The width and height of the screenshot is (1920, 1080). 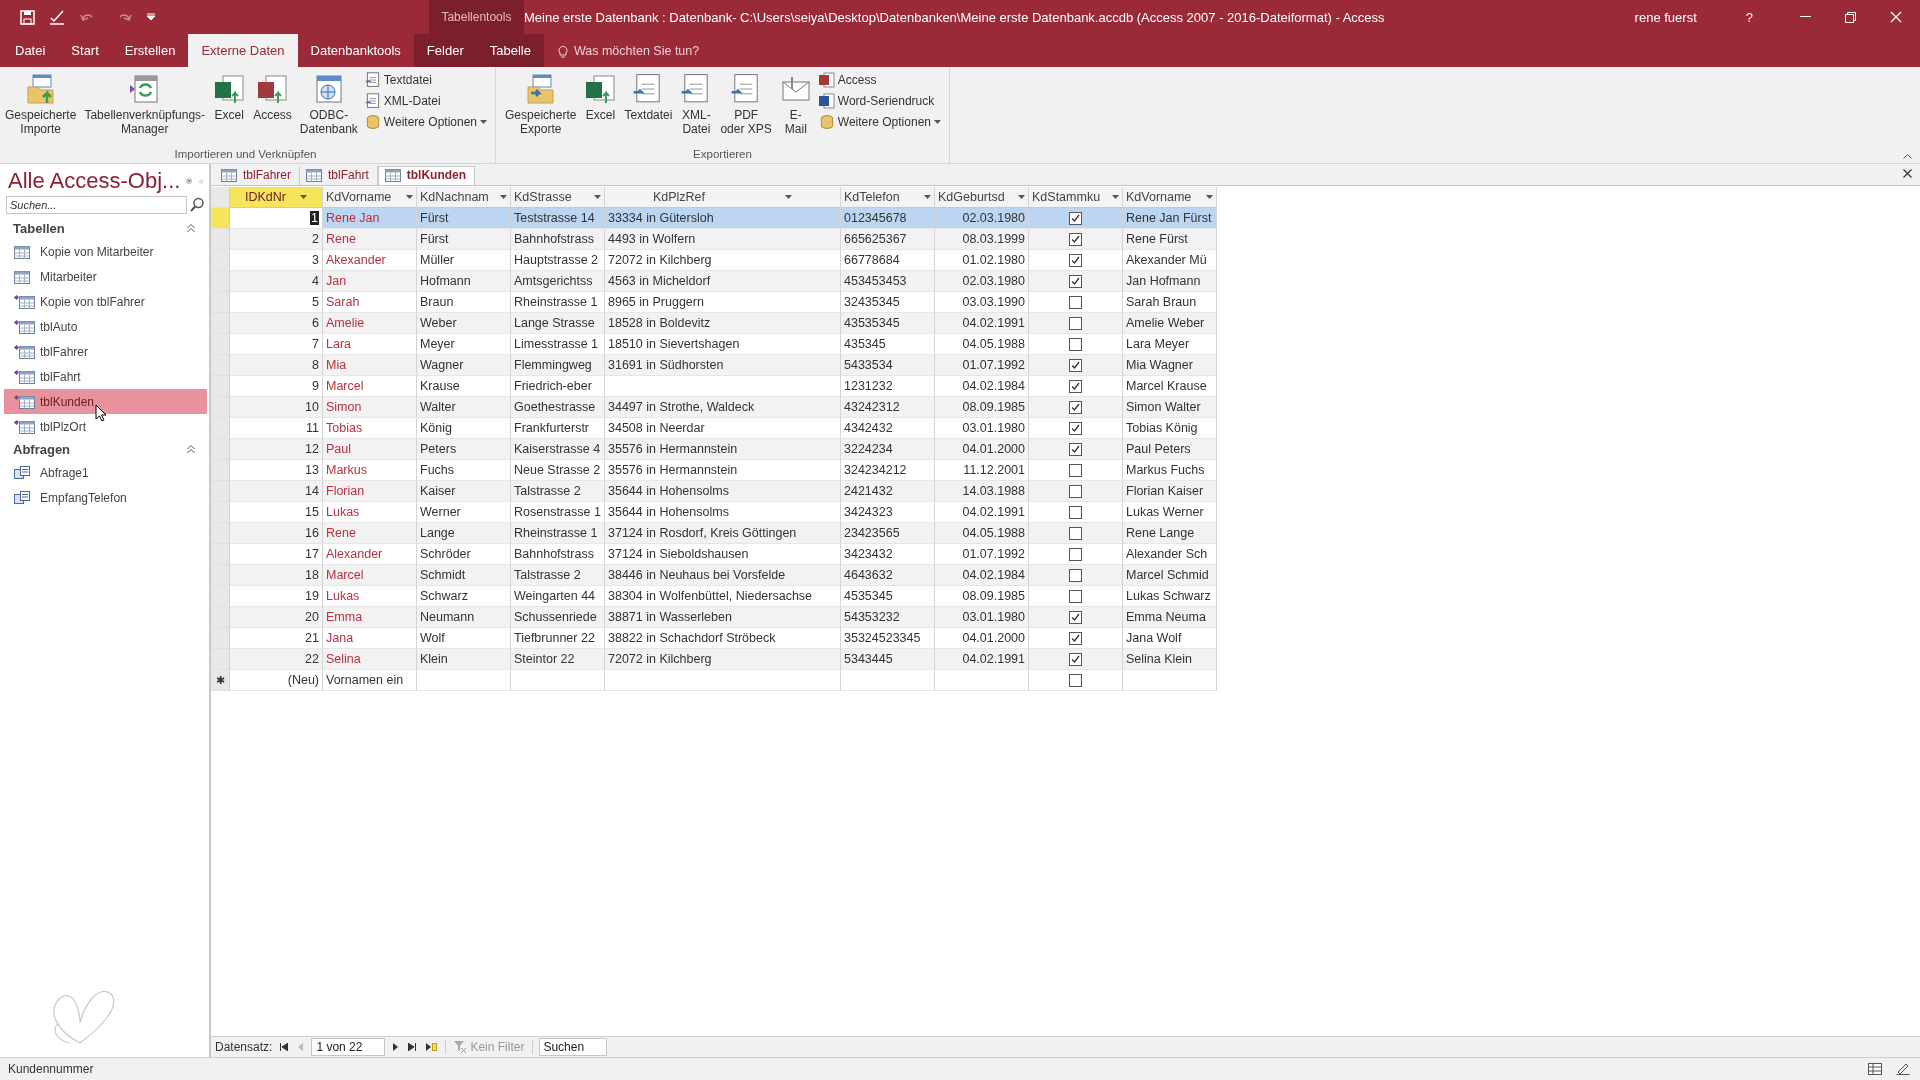 I want to click on tell-me-field: Was möchten Sie tun?, so click(x=636, y=50).